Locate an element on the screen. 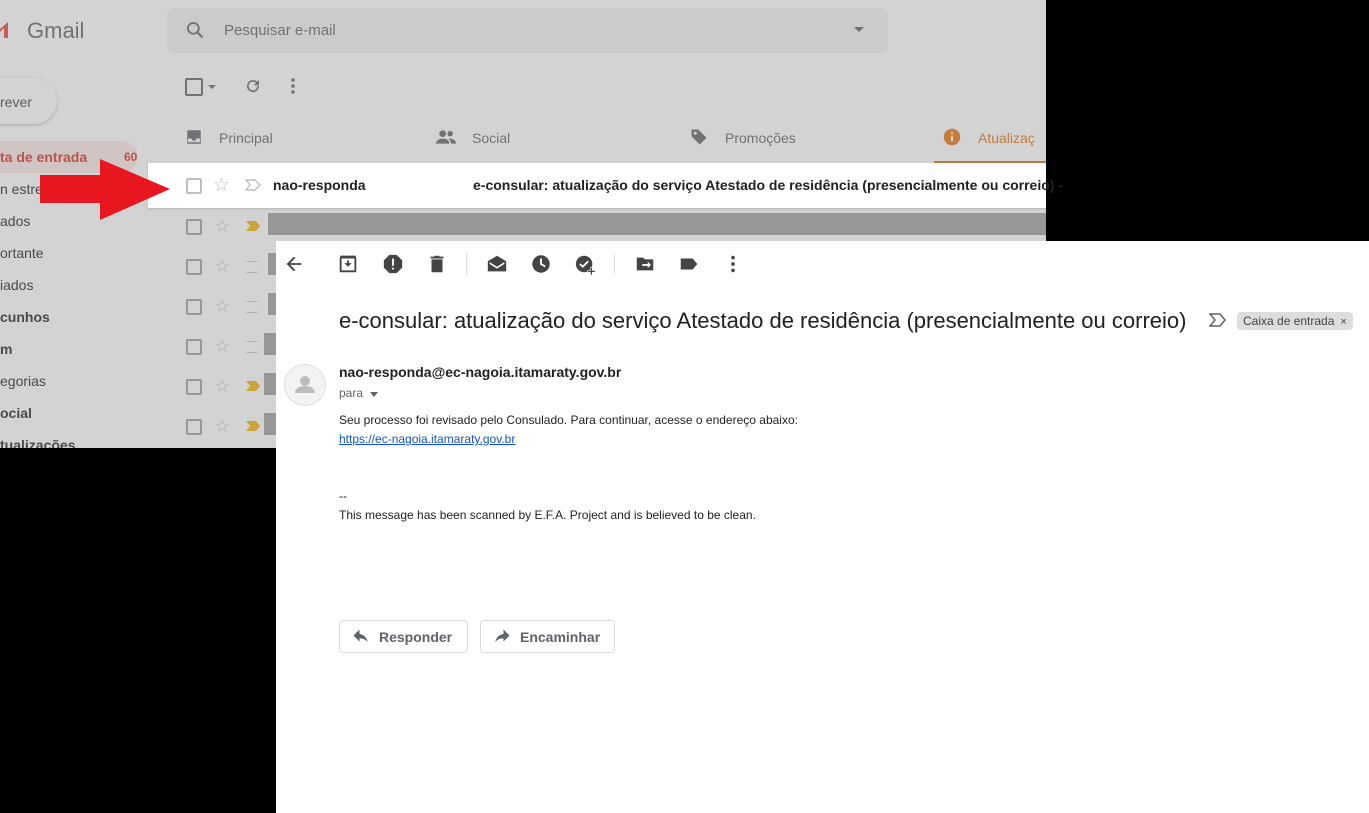 The image size is (1369, 813). info-icon is located at coordinates (952, 137).